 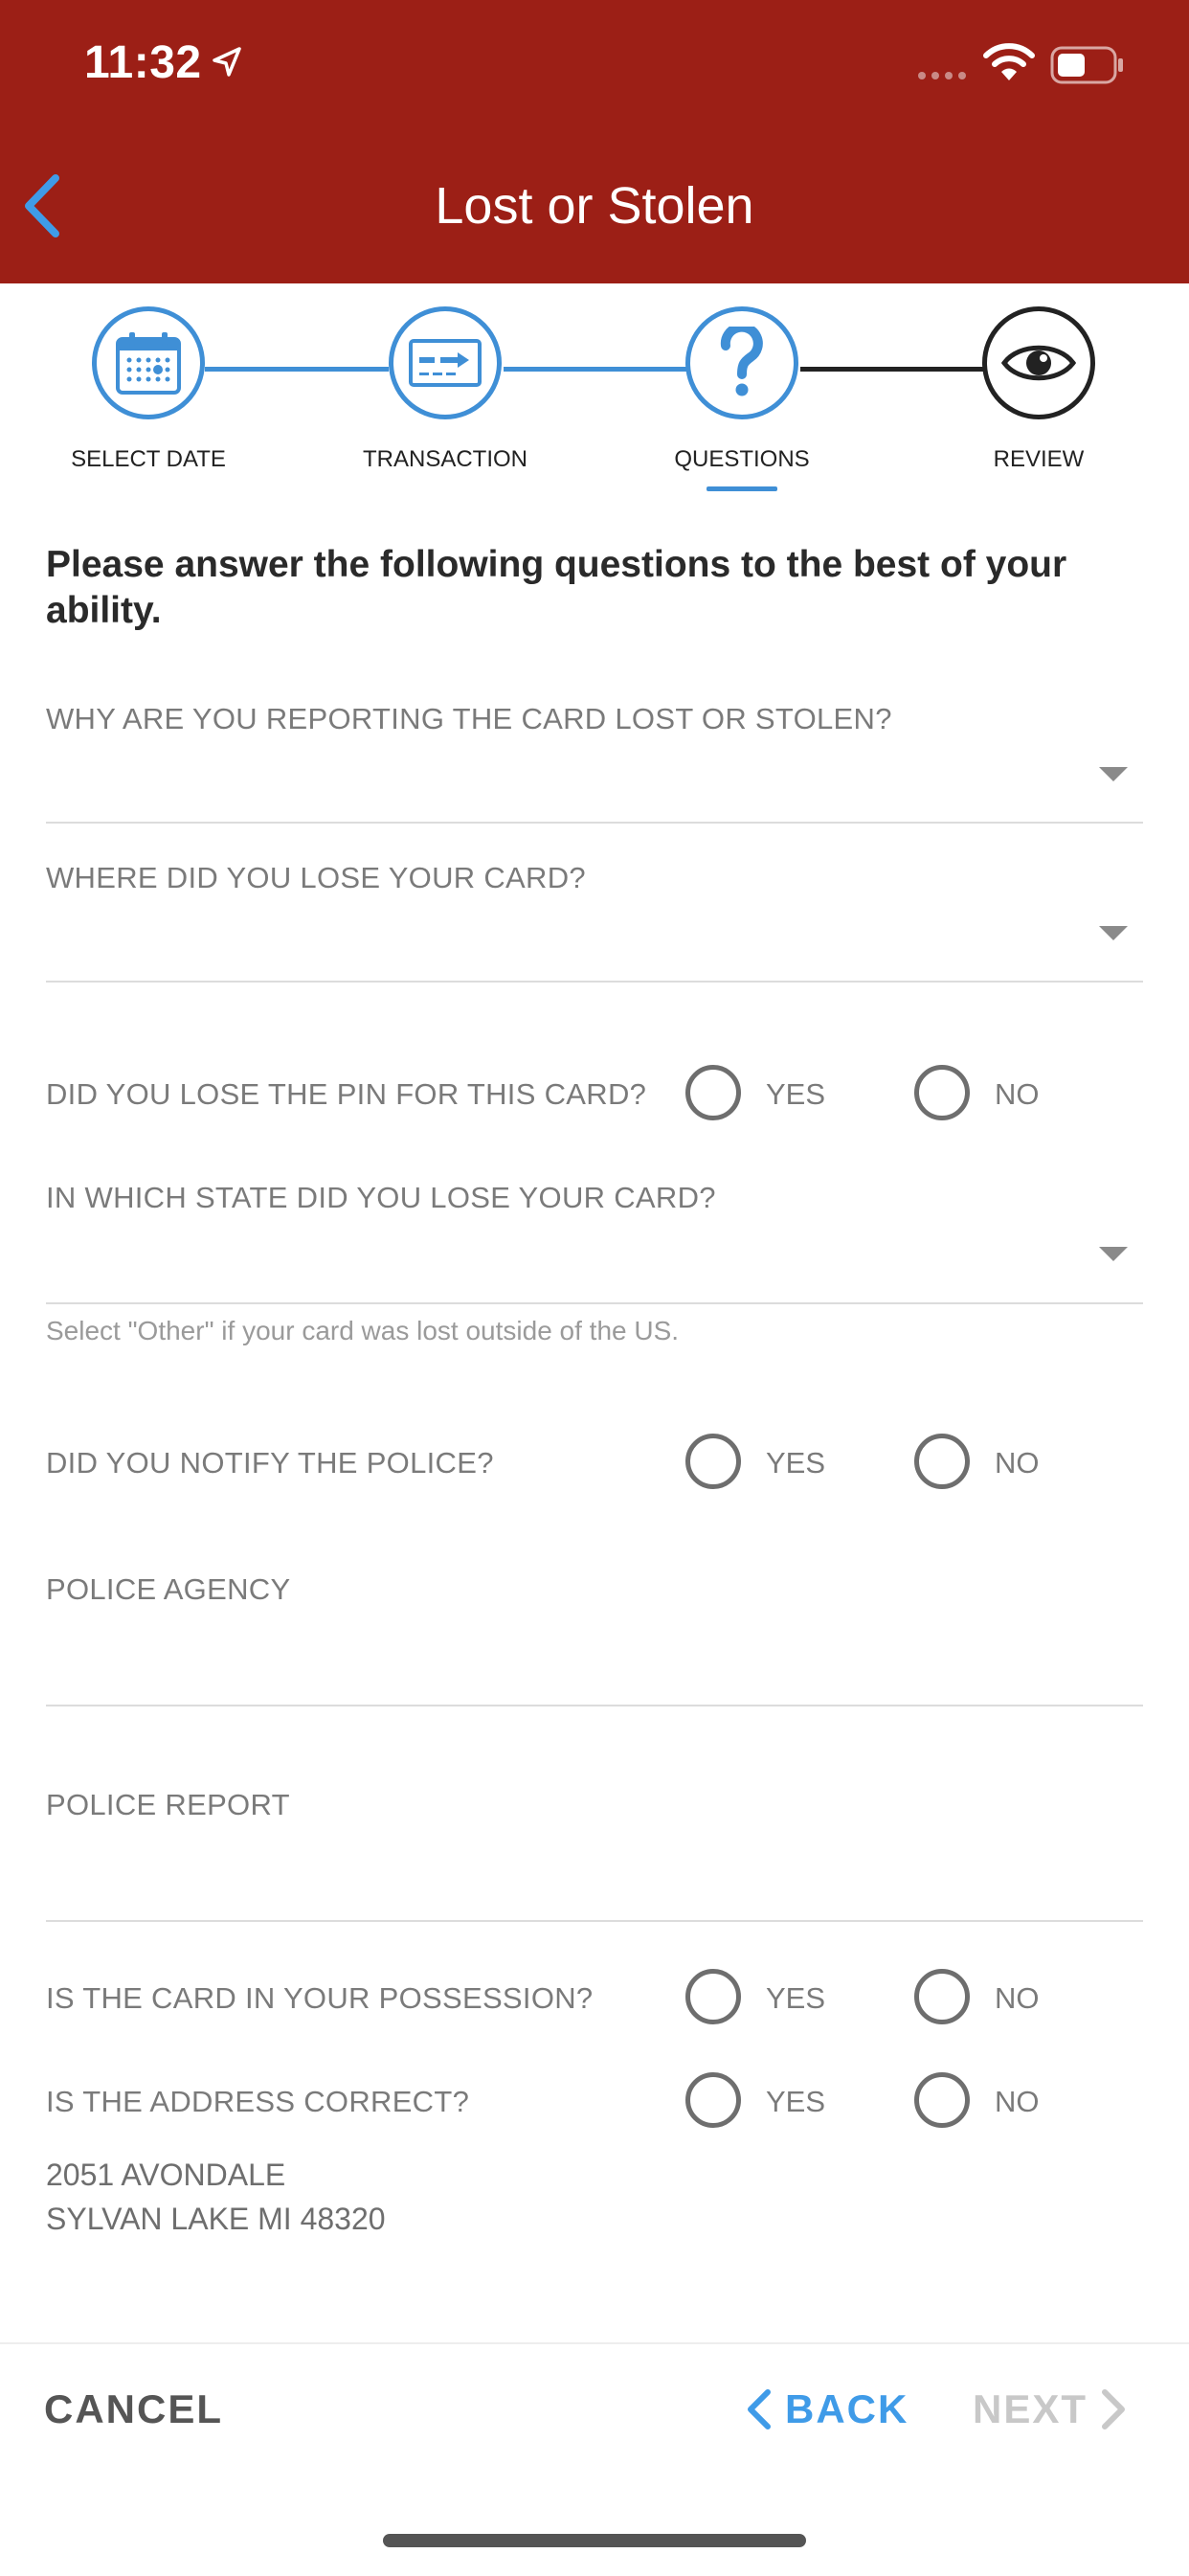 I want to click on pin-label: DID YOU LOSE THE PIN FOR THIS CARD?, so click(x=346, y=1094).